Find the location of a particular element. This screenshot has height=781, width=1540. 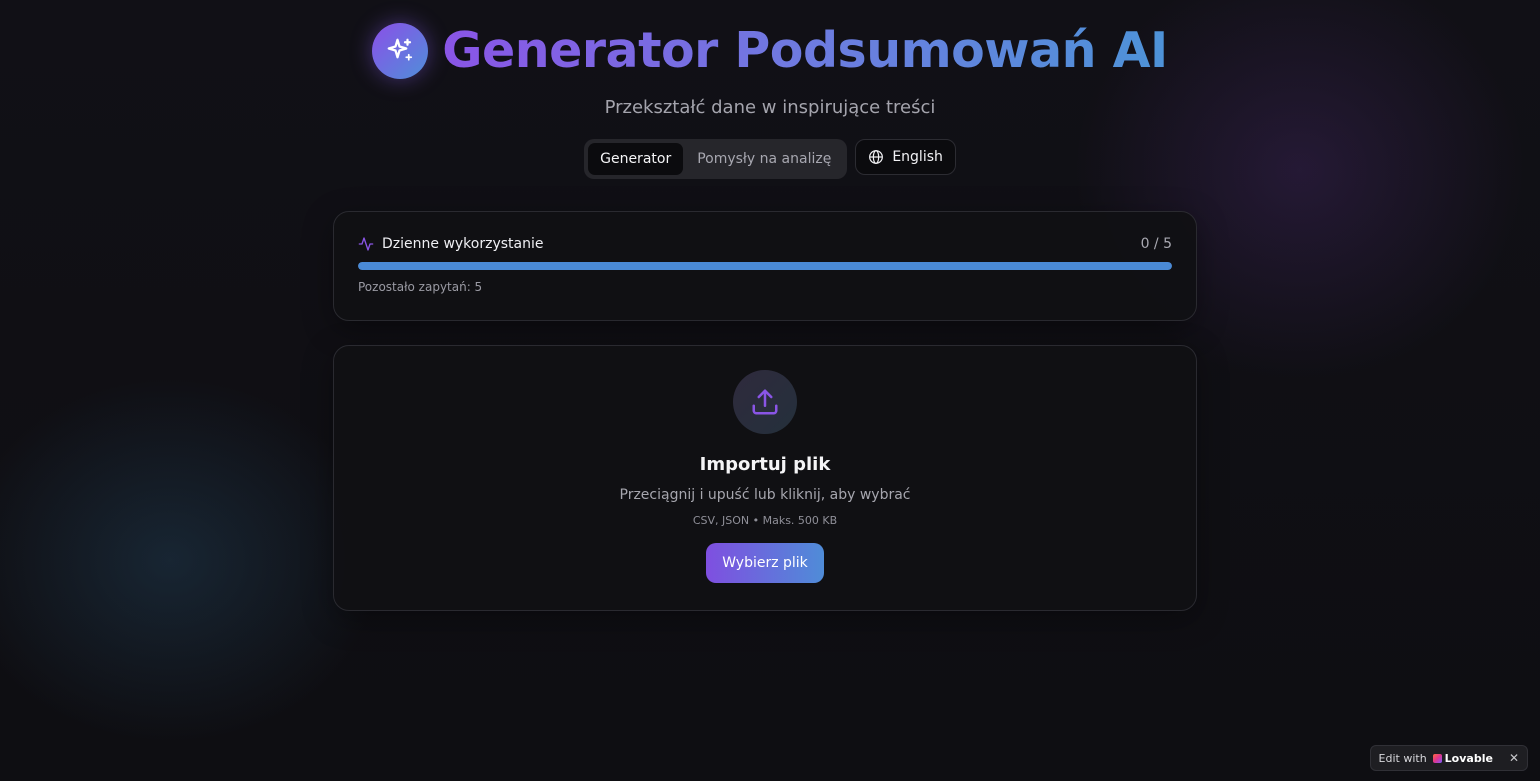

lovable-brand-label: Lovable is located at coordinates (1468, 758).